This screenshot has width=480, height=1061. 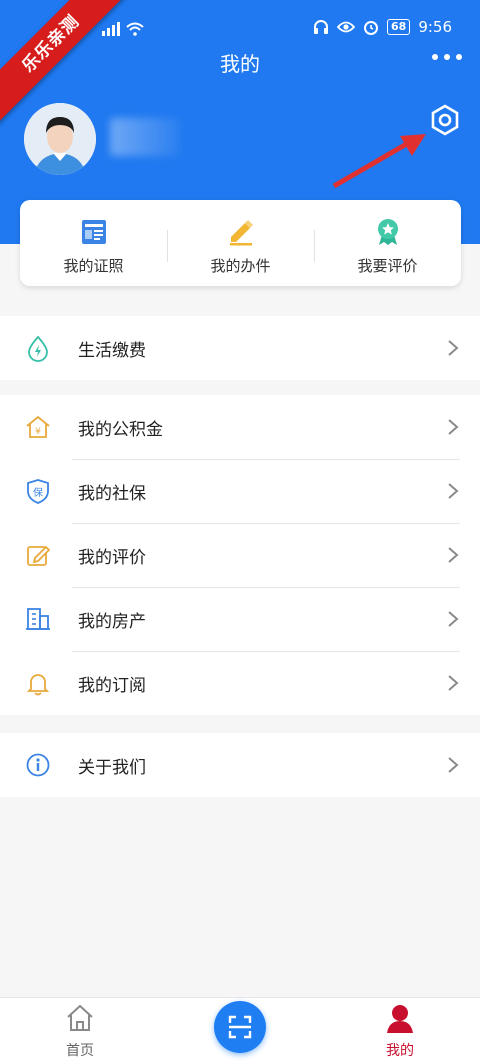 I want to click on shortcut-label: 我的证照, so click(x=93, y=265).